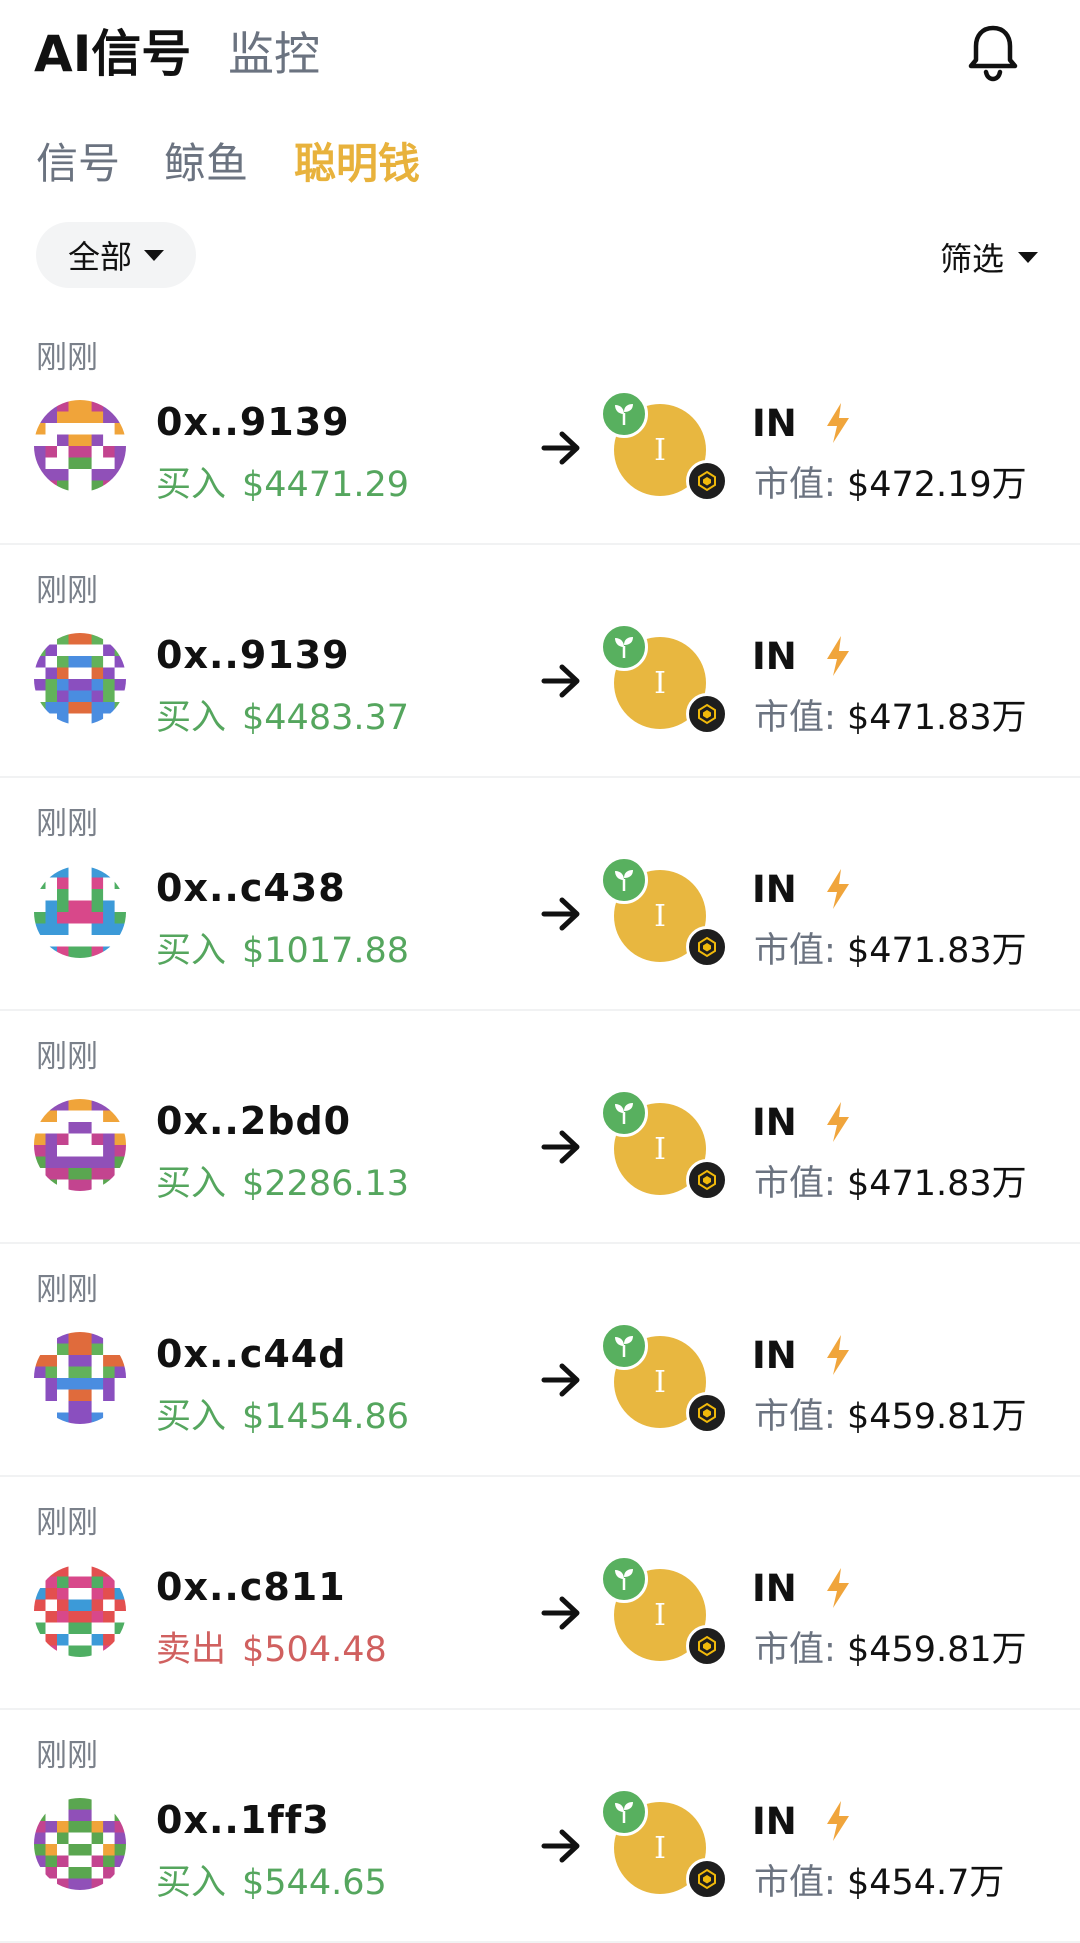  What do you see at coordinates (112, 50) in the screenshot?
I see `page-title: AI信号` at bounding box center [112, 50].